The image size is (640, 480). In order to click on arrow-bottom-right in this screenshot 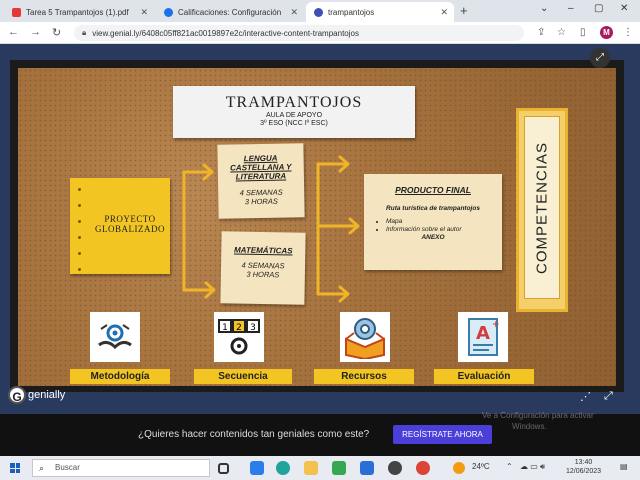, I will do `click(333, 294)`.